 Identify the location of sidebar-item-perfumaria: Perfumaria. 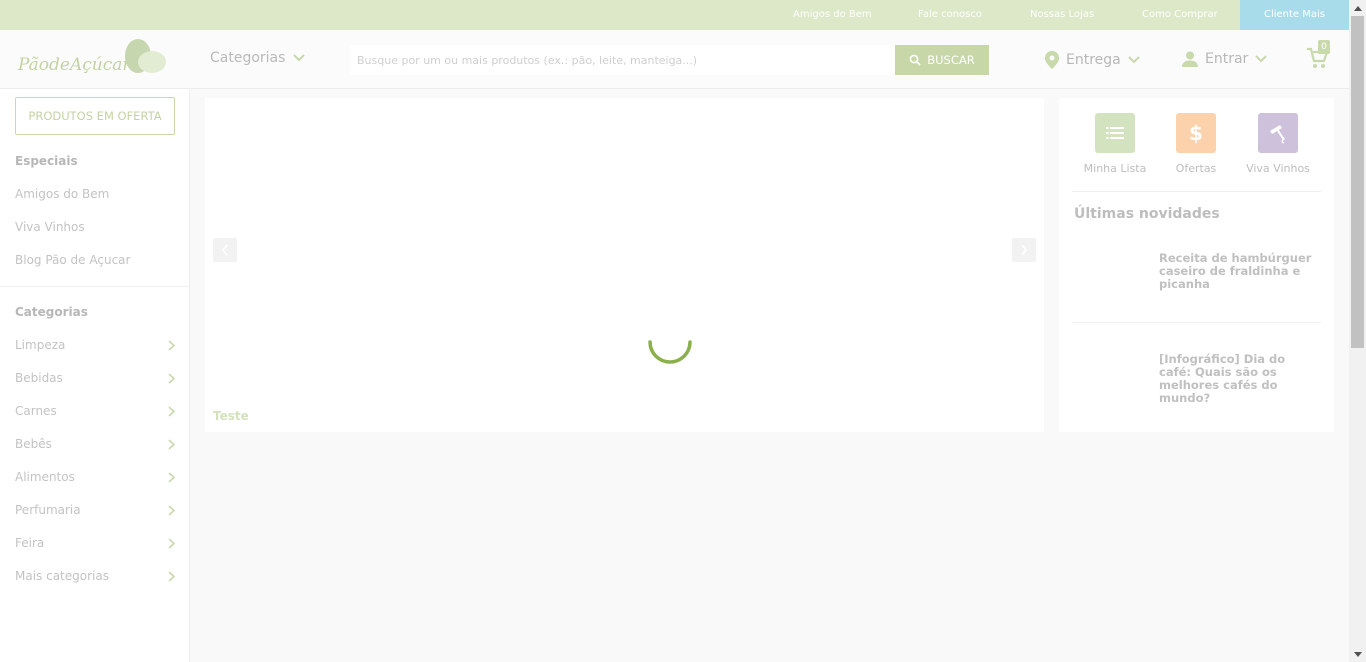
(95, 510).